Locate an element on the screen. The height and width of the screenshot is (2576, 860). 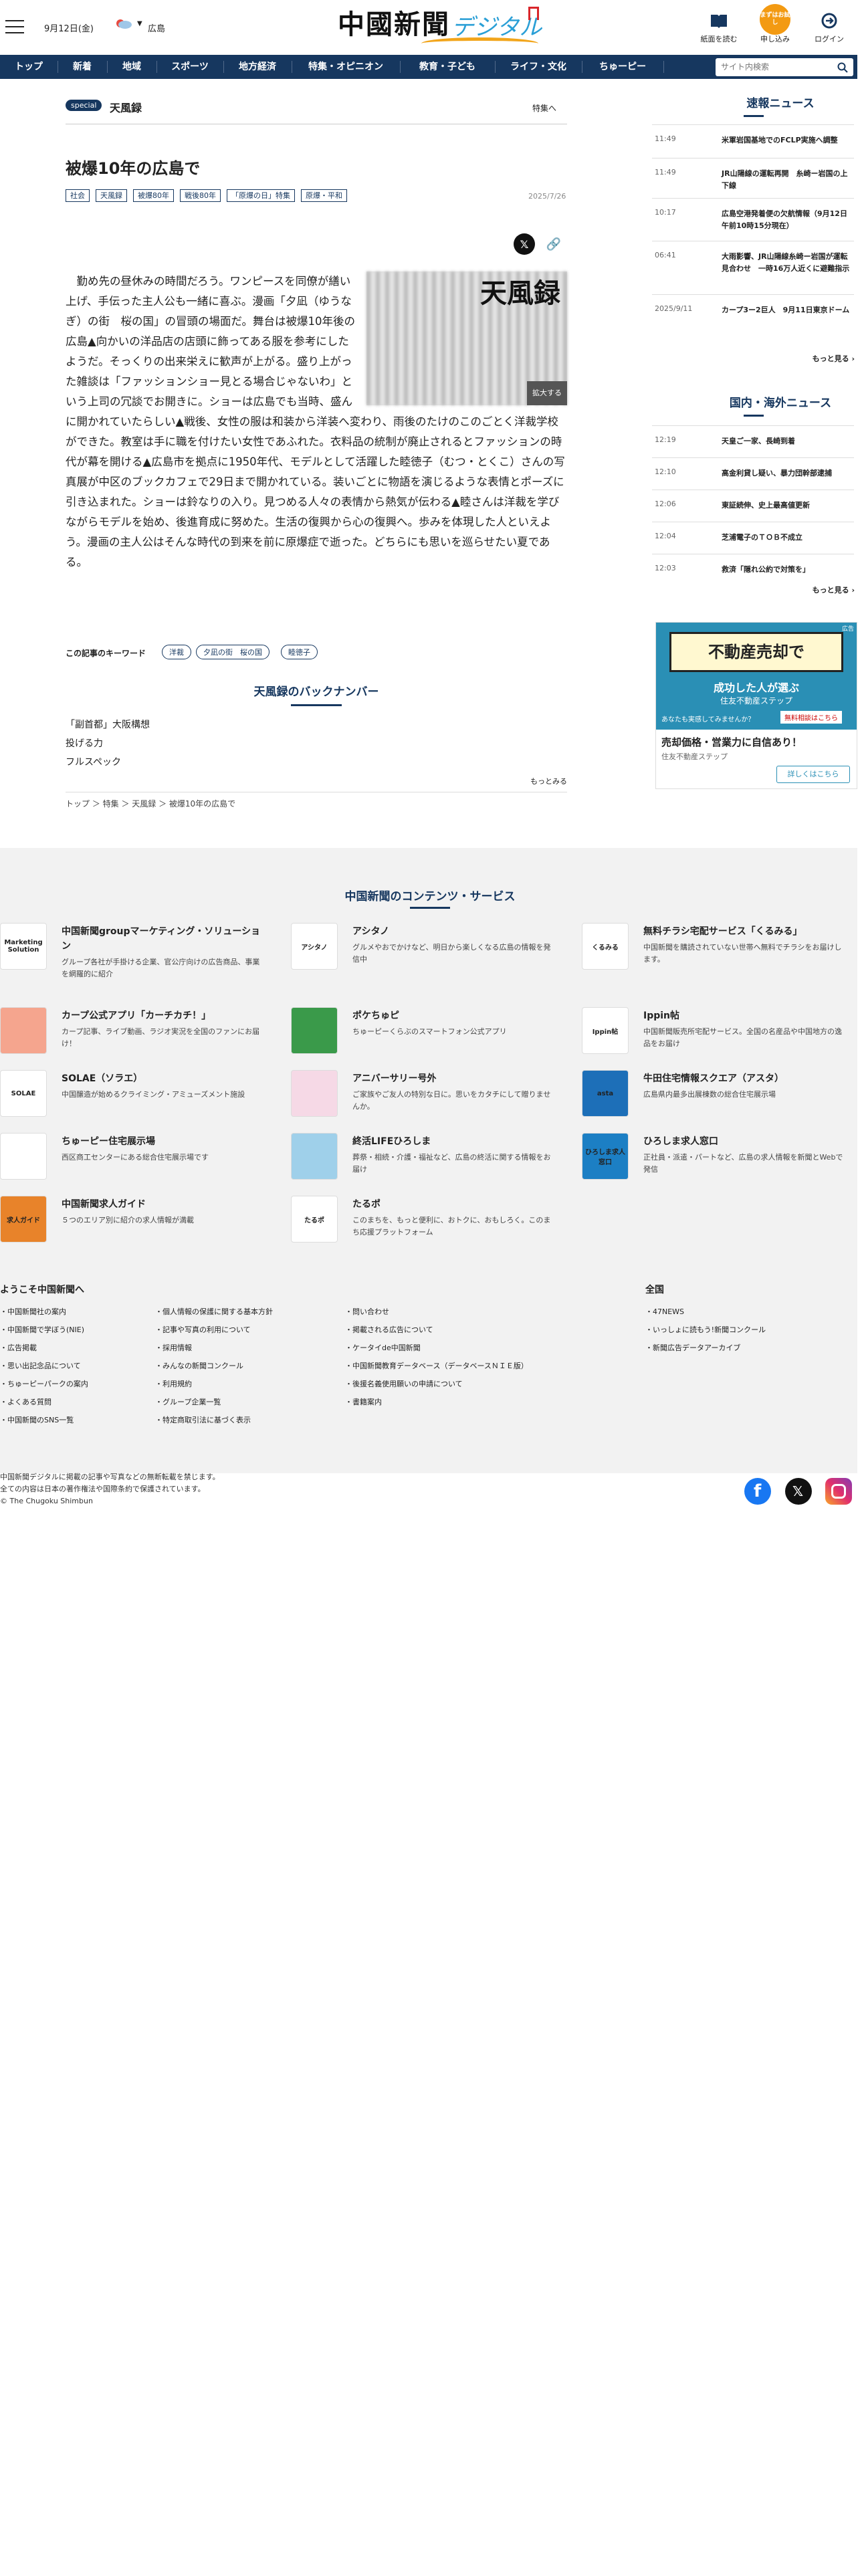
footer-link: ・みんなの新聞コンクール is located at coordinates (214, 1366).